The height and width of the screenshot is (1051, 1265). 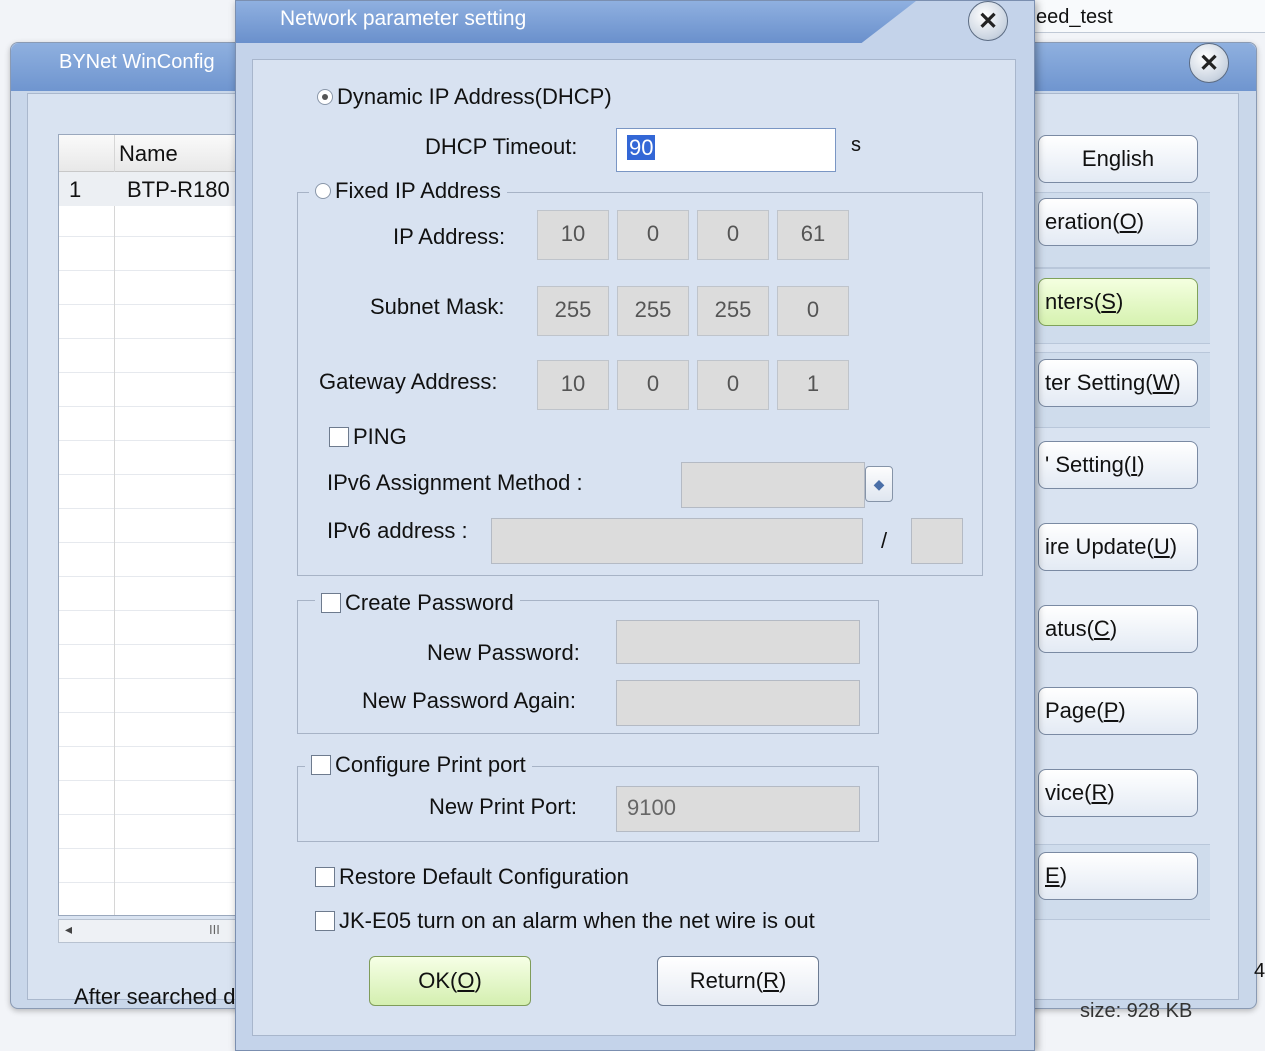 I want to click on firmware-update-button: ire Update(U), so click(x=1118, y=547).